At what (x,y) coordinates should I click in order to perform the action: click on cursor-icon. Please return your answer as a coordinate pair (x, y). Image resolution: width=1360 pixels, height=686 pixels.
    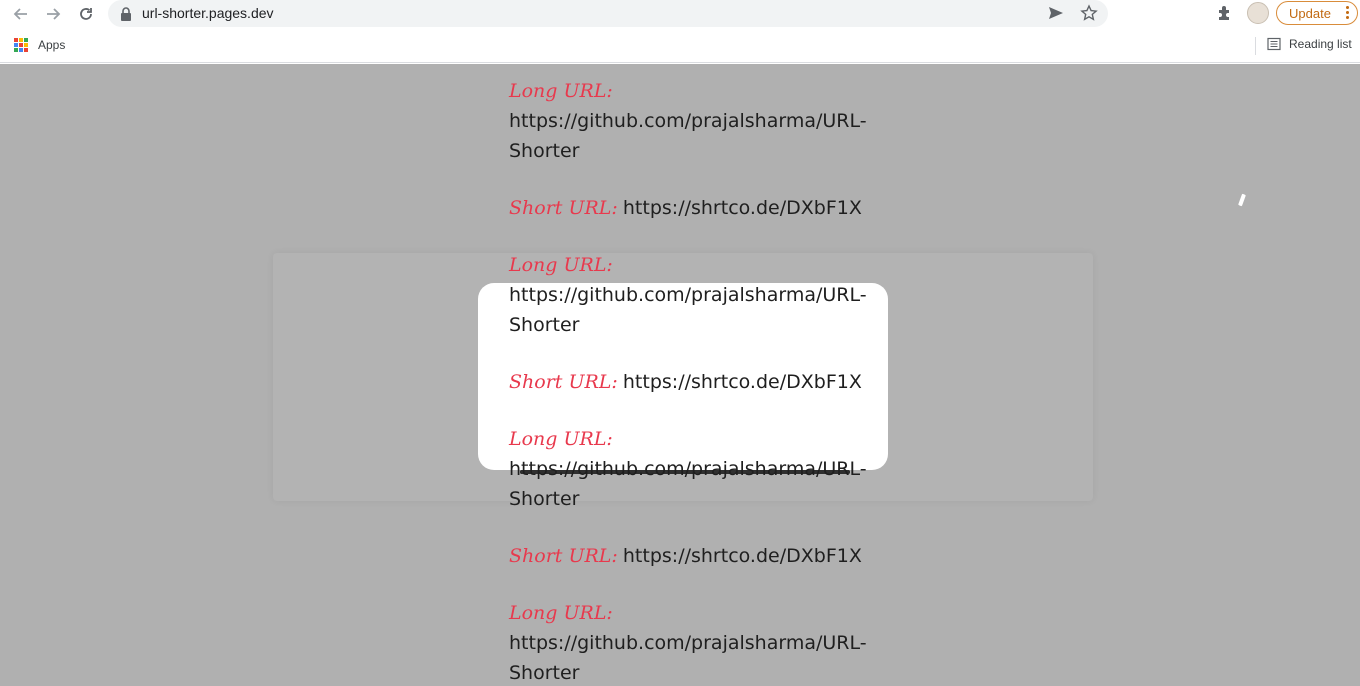
    Looking at the image, I should click on (1242, 200).